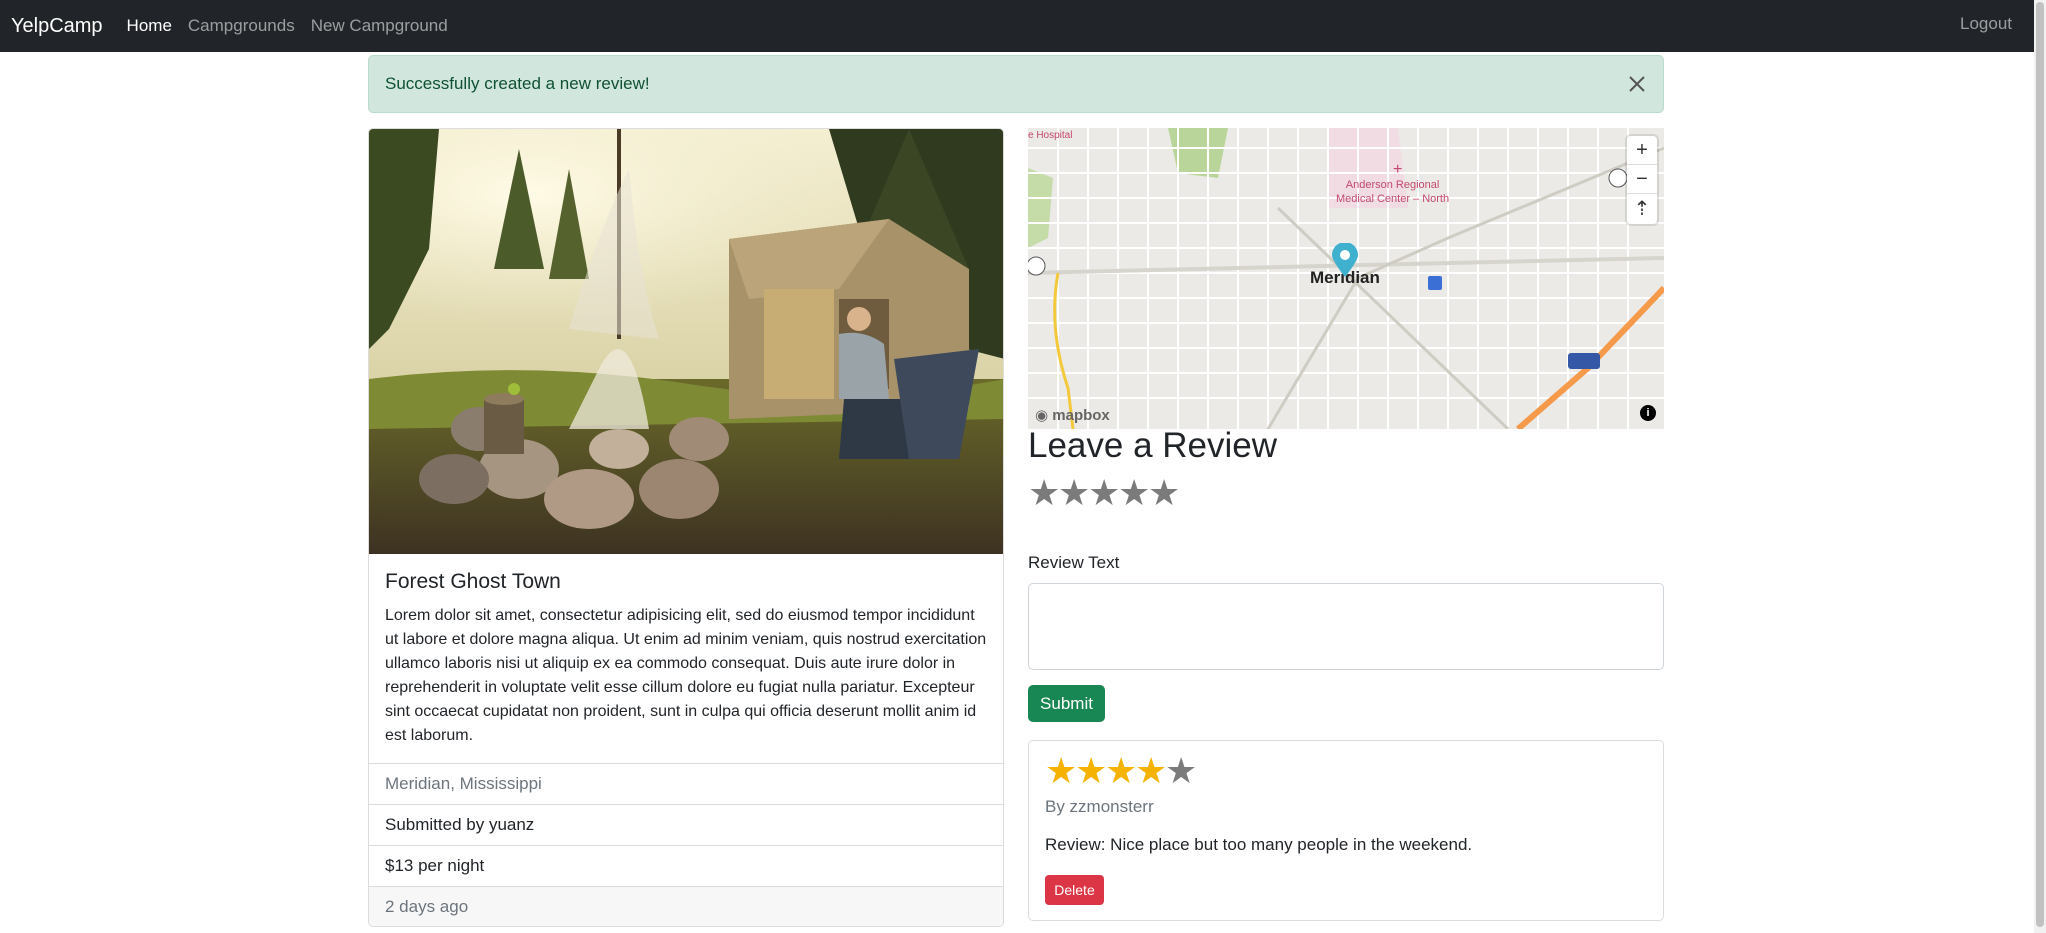 This screenshot has height=933, width=2046. Describe the element at coordinates (1345, 259) in the screenshot. I see `map-marker-icon` at that location.